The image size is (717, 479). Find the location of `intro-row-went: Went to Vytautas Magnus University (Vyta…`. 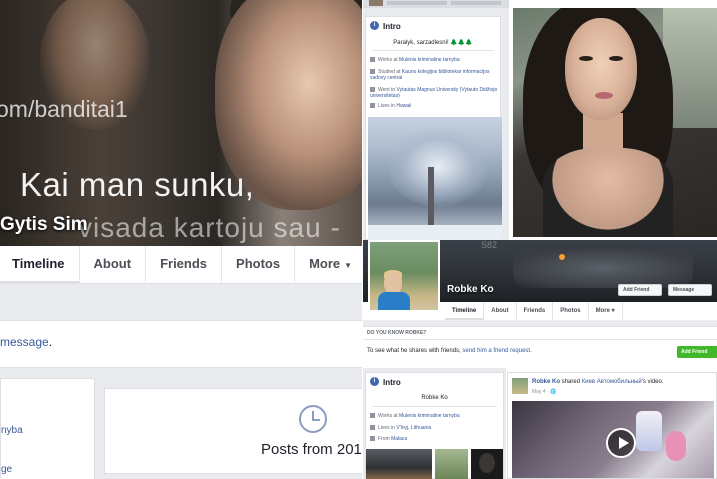

intro-row-went: Went to Vytautas Magnus University (Vyta… is located at coordinates (434, 93).